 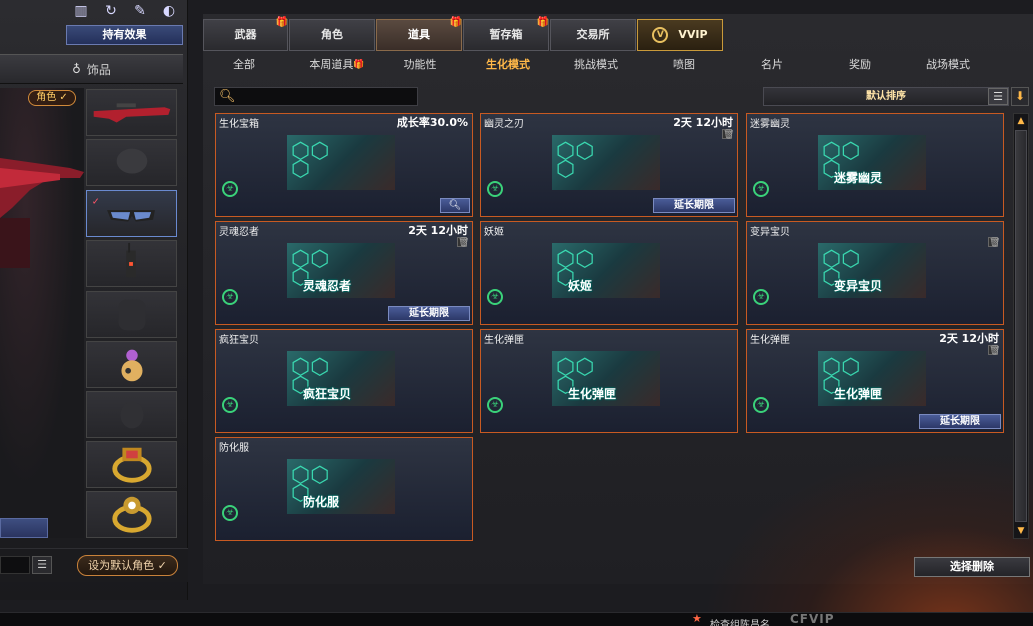 I want to click on accessory-tab-label: 饰品, so click(x=98, y=69).